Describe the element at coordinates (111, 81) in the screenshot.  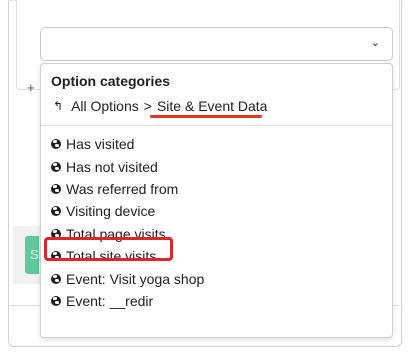
I see `dropdown-header: Option categories` at that location.